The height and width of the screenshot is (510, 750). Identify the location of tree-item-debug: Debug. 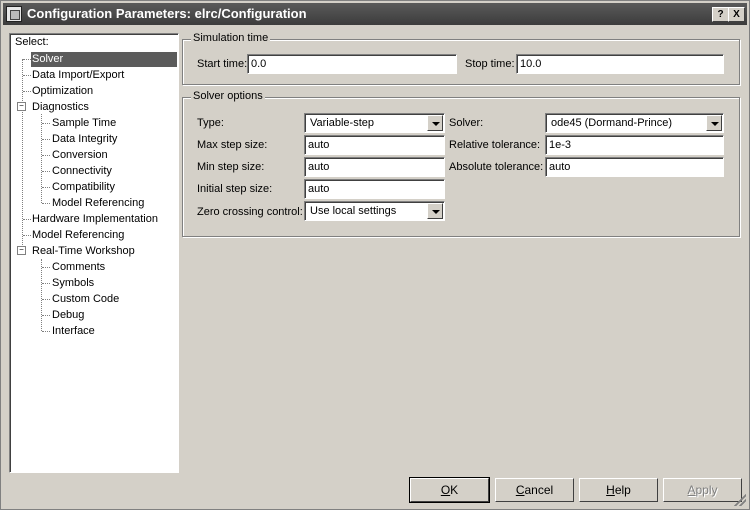
(68, 315).